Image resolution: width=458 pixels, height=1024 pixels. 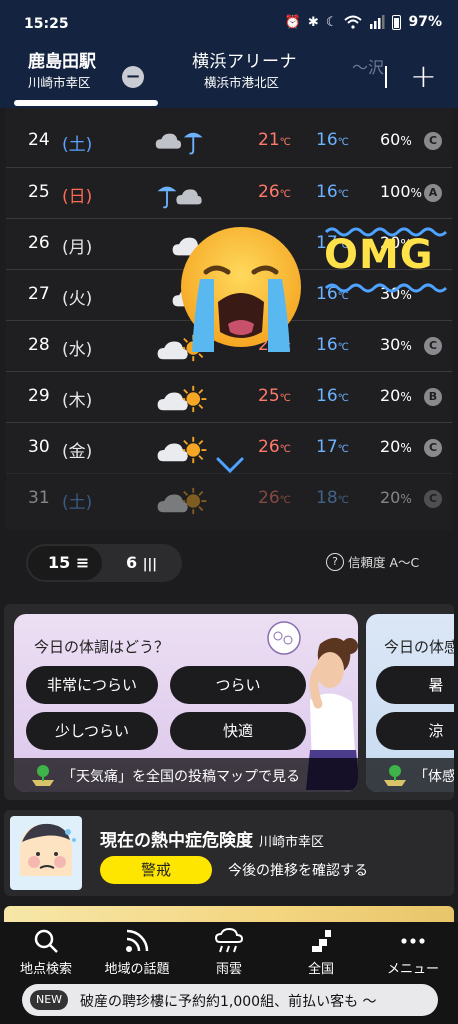 I want to click on low-temp: 17℃, so click(x=332, y=447).